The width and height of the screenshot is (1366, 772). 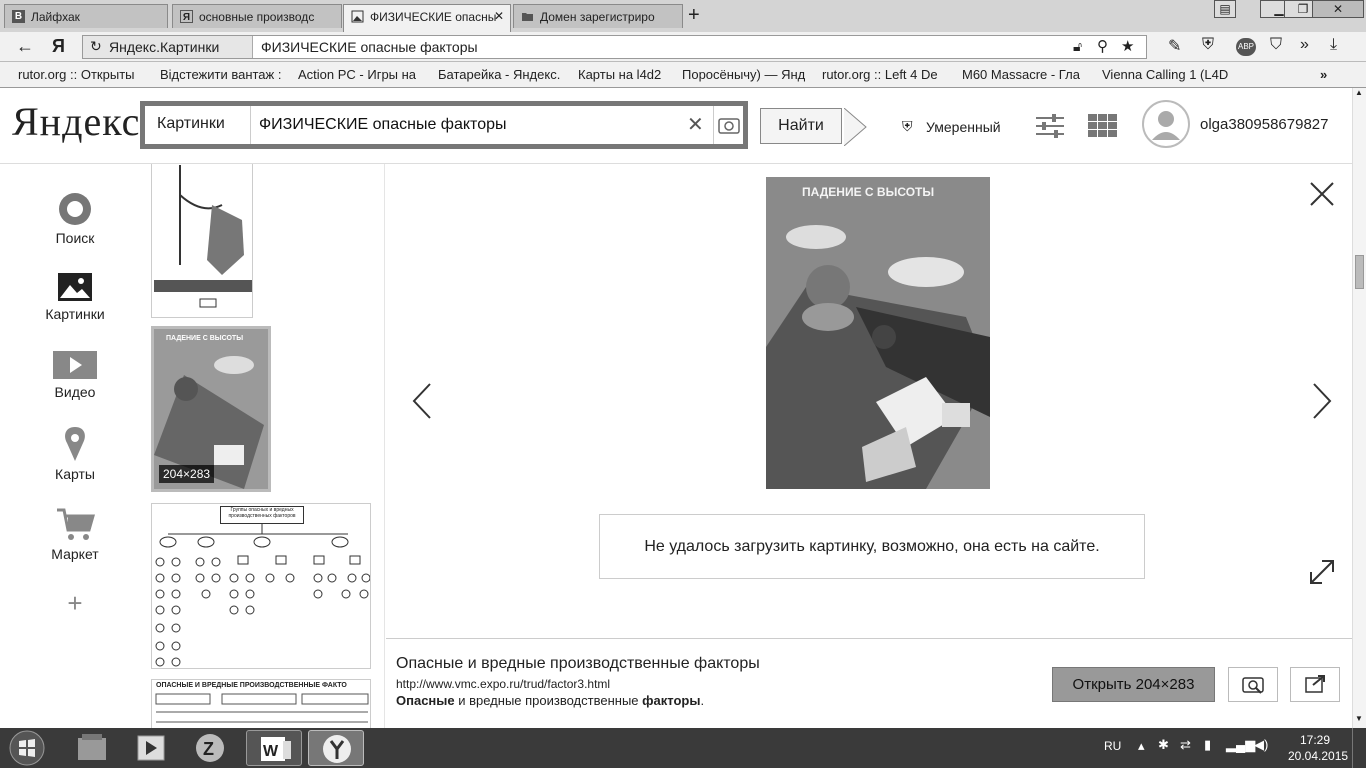 I want to click on tab-main-factors: Я основные производс, so click(x=257, y=16).